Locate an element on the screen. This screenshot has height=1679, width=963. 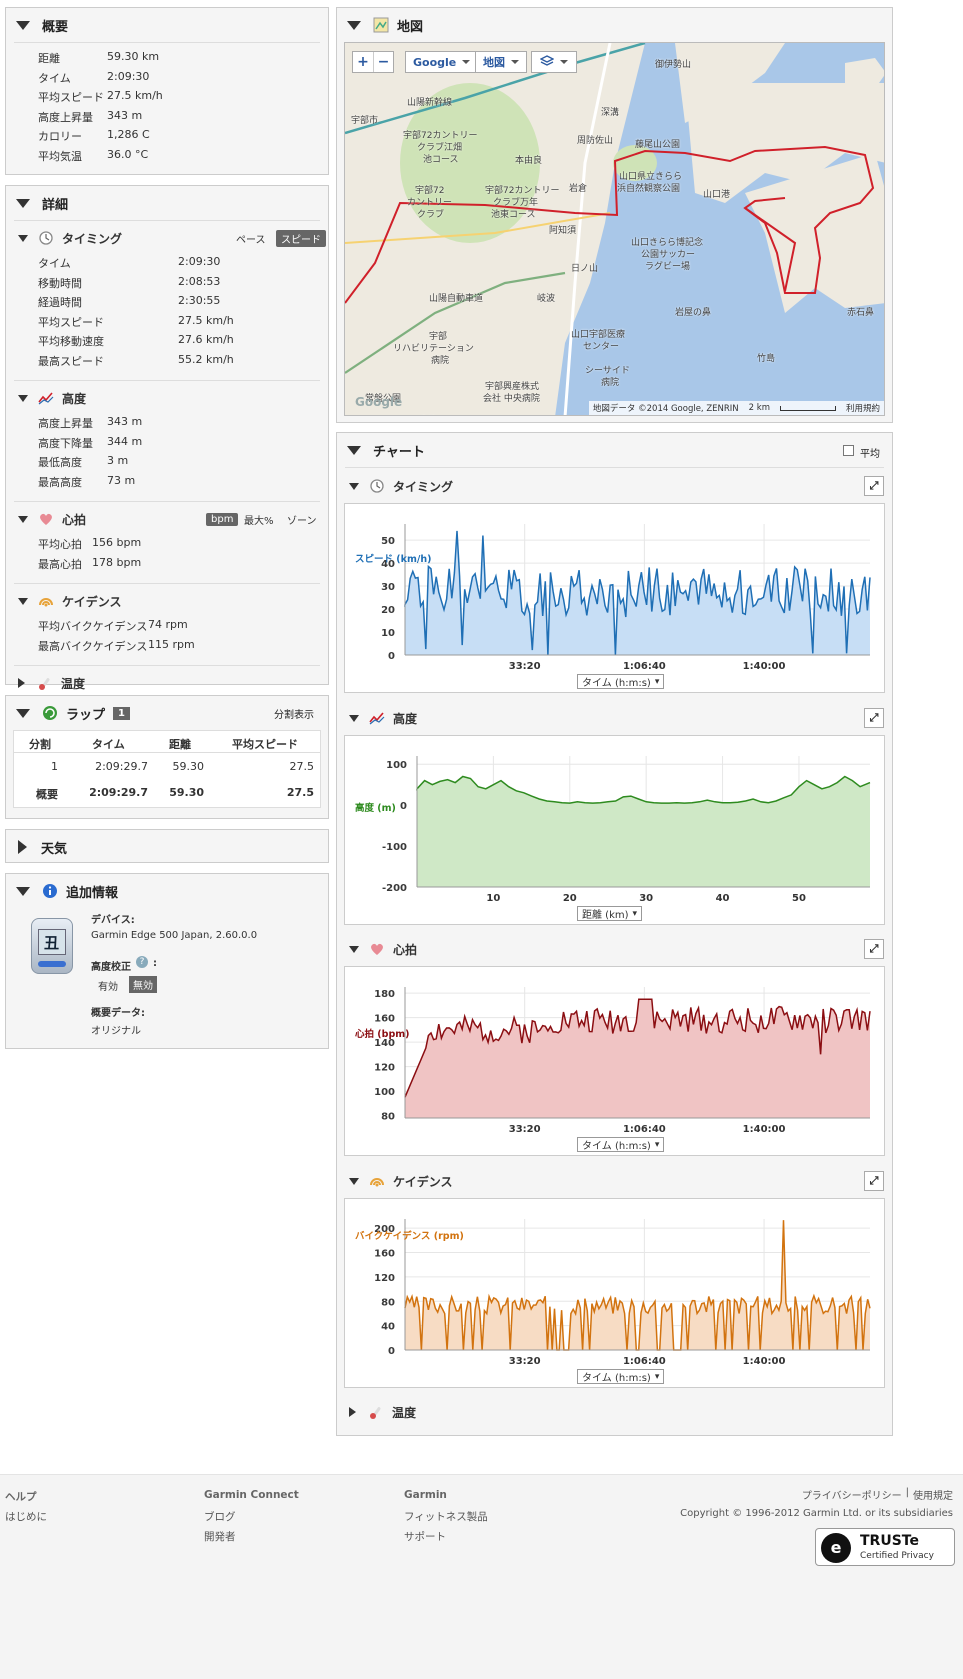
lap-icon is located at coordinates (50, 713).